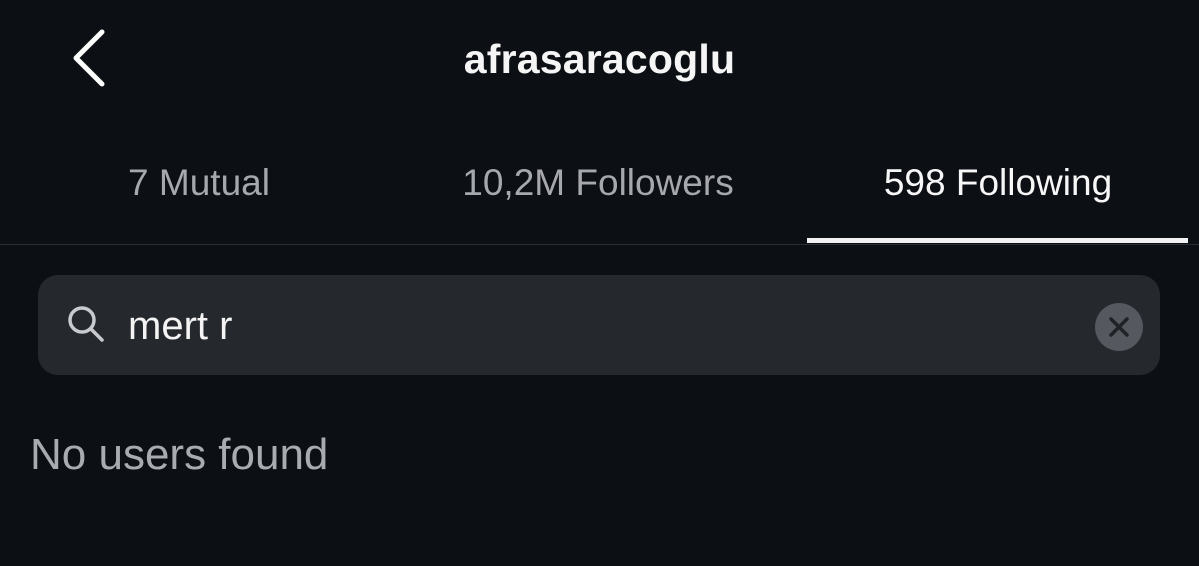 The width and height of the screenshot is (1199, 566). I want to click on clear-icon, so click(1119, 327).